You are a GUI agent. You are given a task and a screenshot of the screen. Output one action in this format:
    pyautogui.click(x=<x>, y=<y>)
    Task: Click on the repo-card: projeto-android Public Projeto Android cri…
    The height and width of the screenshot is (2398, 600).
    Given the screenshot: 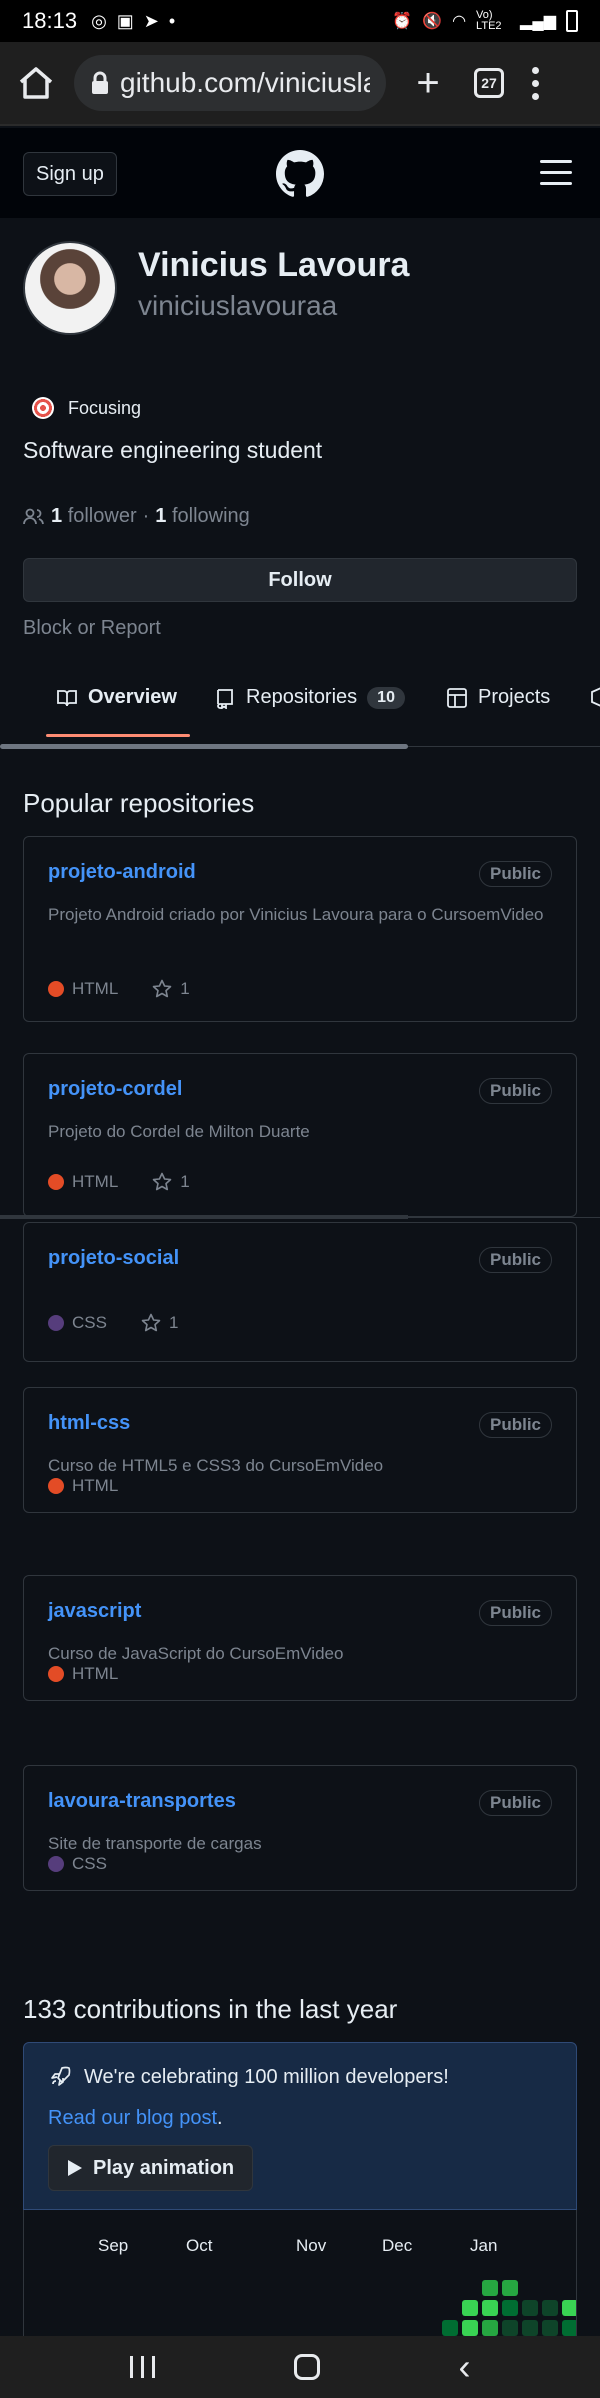 What is the action you would take?
    pyautogui.click(x=300, y=929)
    